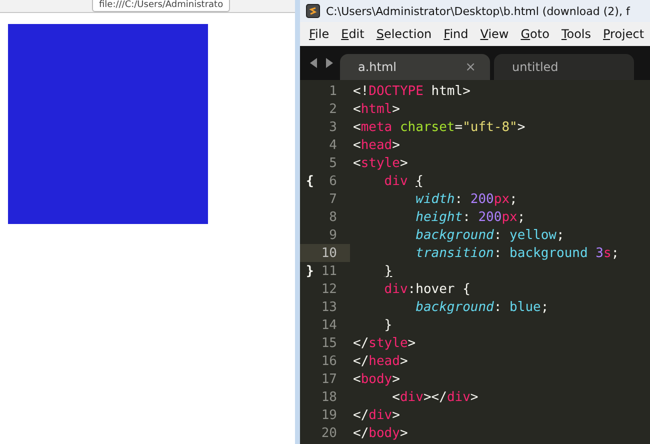 This screenshot has width=650, height=444. What do you see at coordinates (333, 91) in the screenshot?
I see `gutter-cell-text: 1` at bounding box center [333, 91].